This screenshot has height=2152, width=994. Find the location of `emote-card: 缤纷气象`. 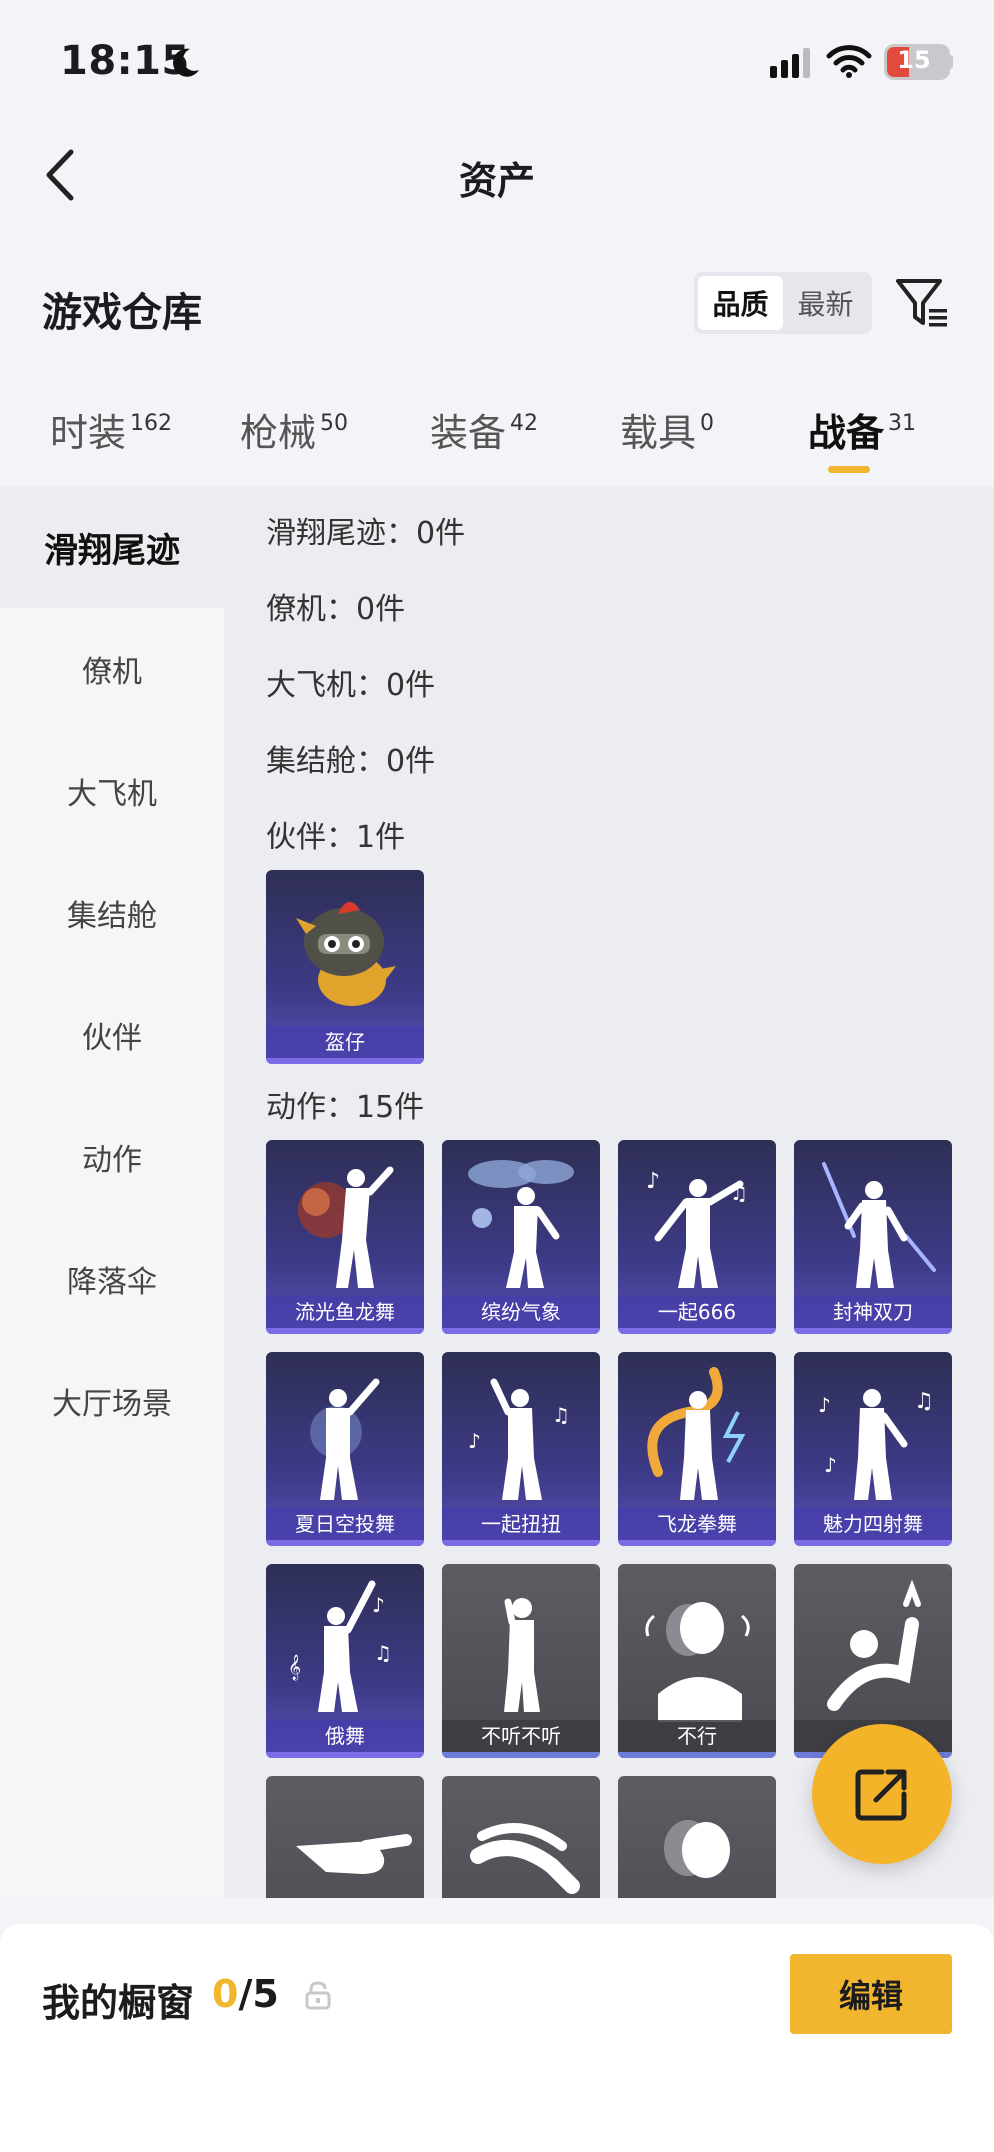

emote-card: 缤纷气象 is located at coordinates (521, 1237).